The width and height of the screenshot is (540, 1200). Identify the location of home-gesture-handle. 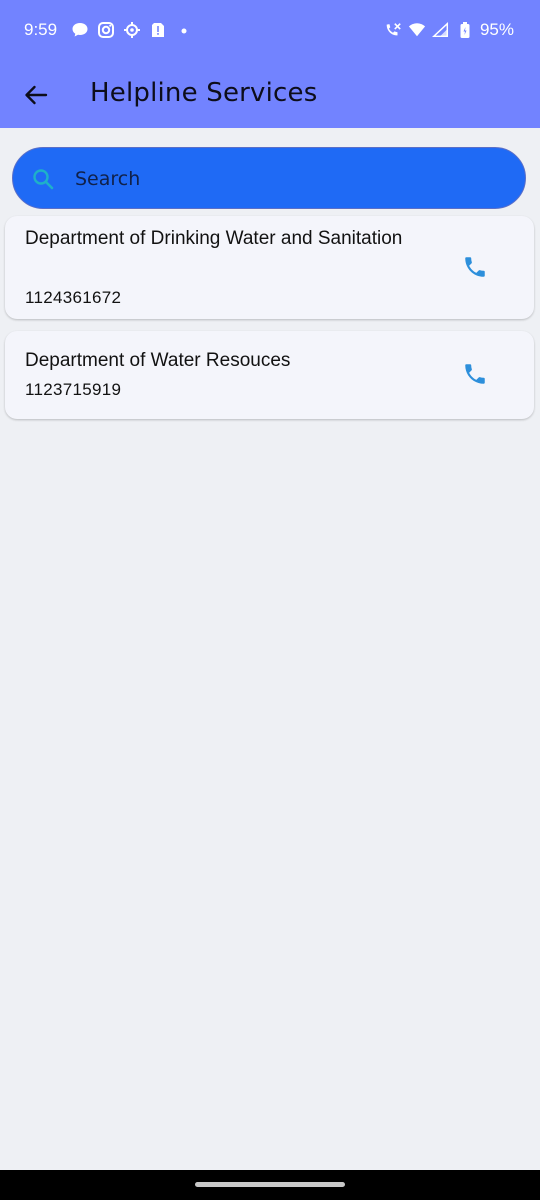
(270, 1184).